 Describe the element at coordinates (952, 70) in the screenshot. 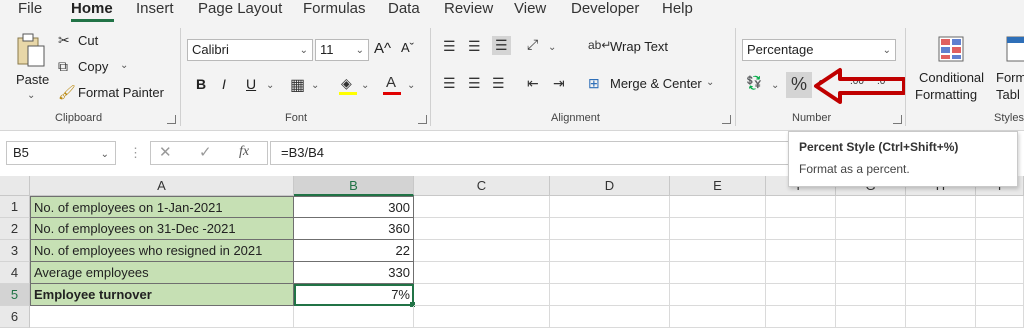

I see `conditional-formatting-button: Conditional Formatting` at that location.